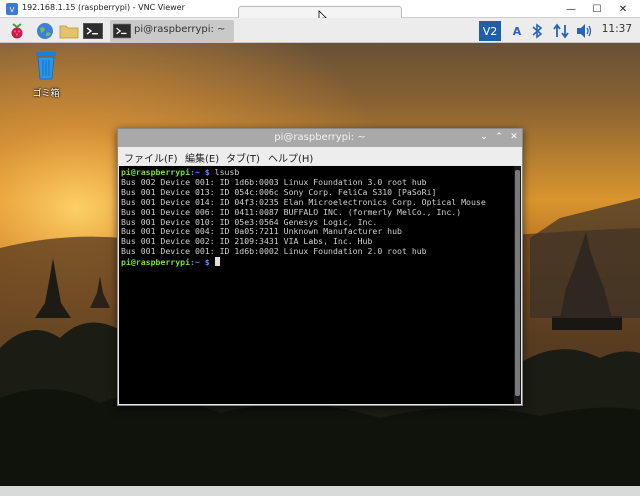 The width and height of the screenshot is (640, 496). Describe the element at coordinates (571, 9) in the screenshot. I see `minimize-button: —` at that location.